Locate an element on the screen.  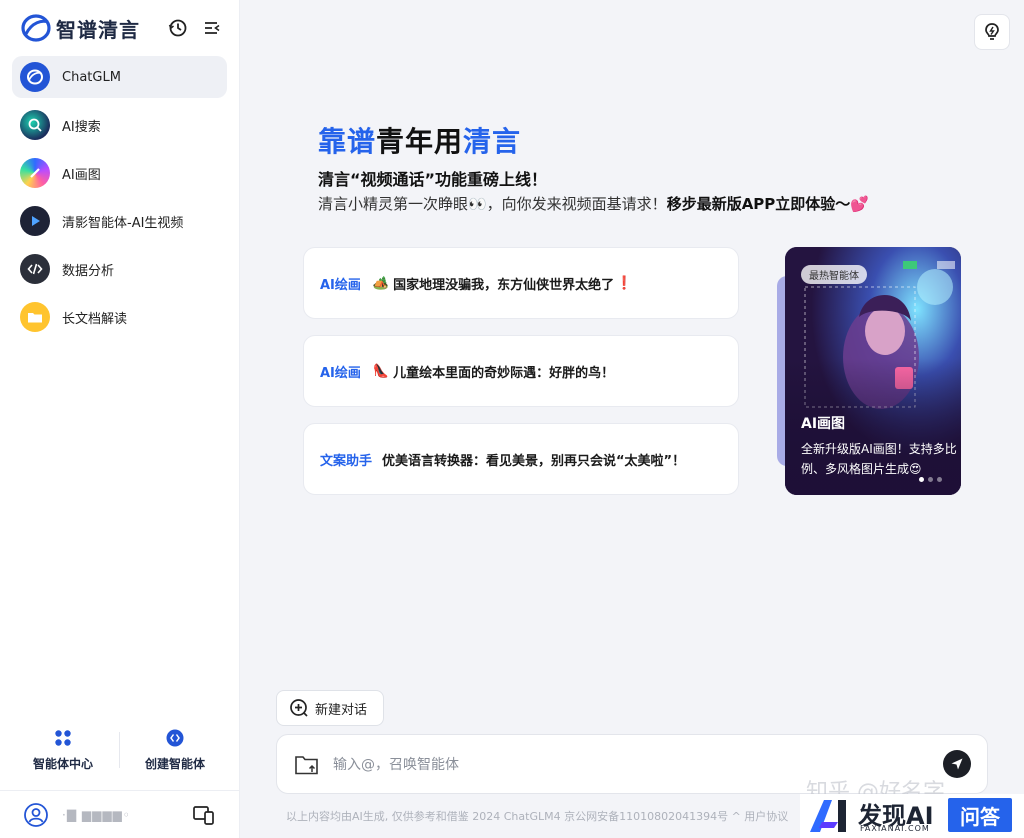
sidebar-bottom-actions: 智能体中心 创建智能体 is located at coordinates (120, 752).